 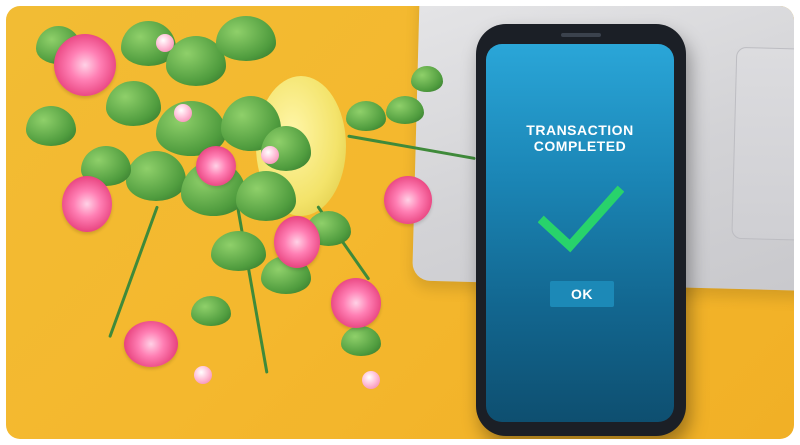 What do you see at coordinates (582, 294) in the screenshot?
I see `ok-button: OK` at bounding box center [582, 294].